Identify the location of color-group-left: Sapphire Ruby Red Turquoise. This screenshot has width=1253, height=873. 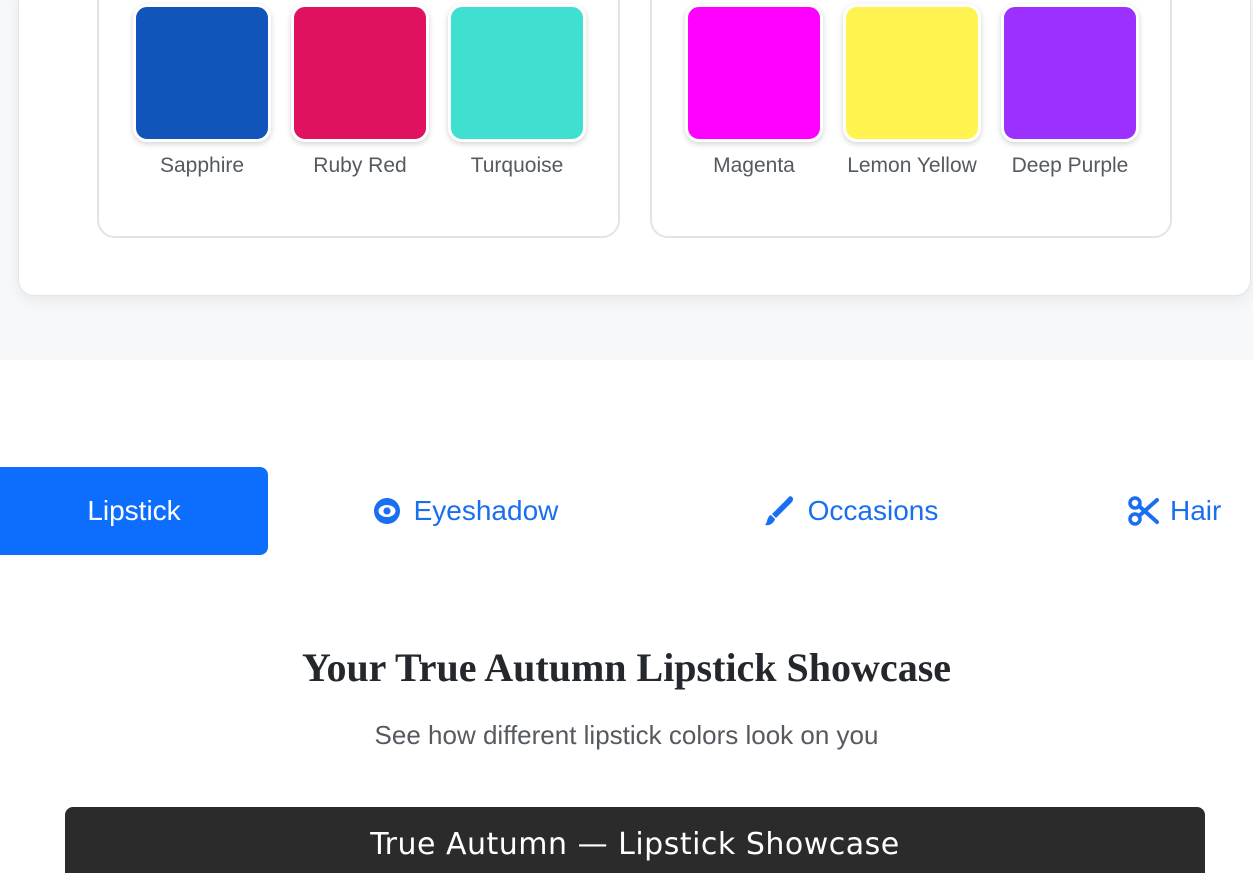
(358, 119).